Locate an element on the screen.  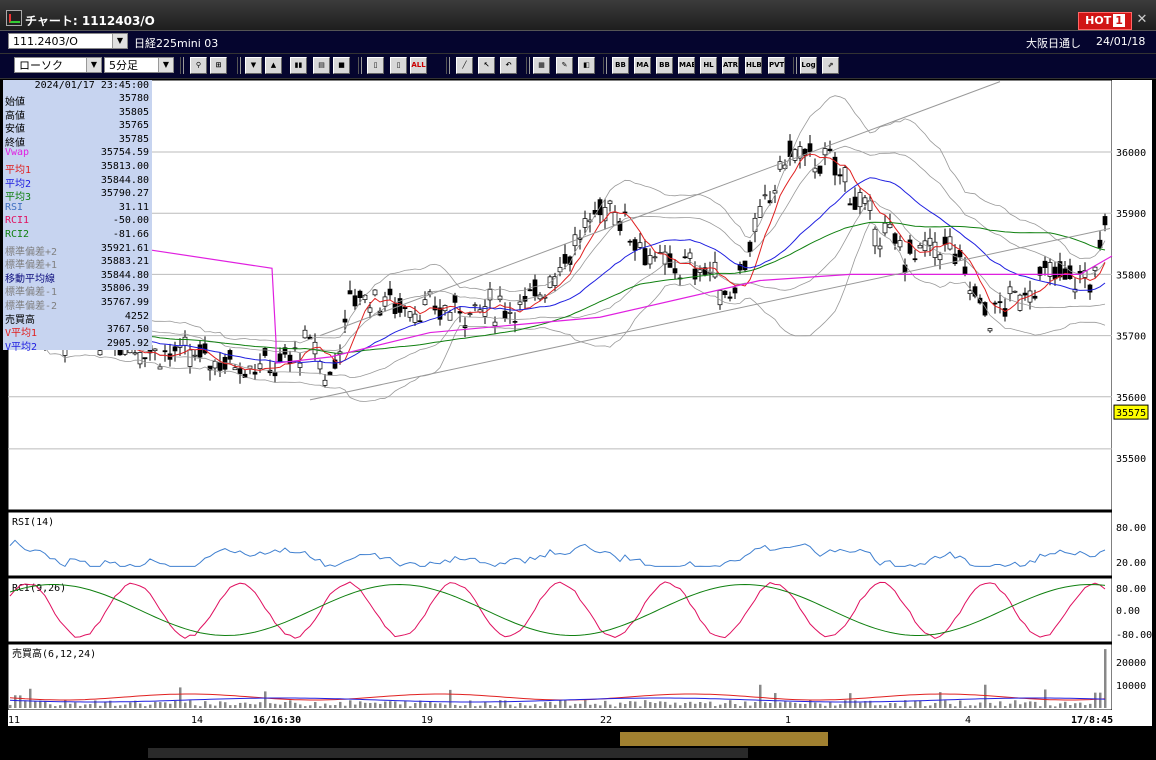
info-value: 35921.61 is located at coordinates (124, 248).